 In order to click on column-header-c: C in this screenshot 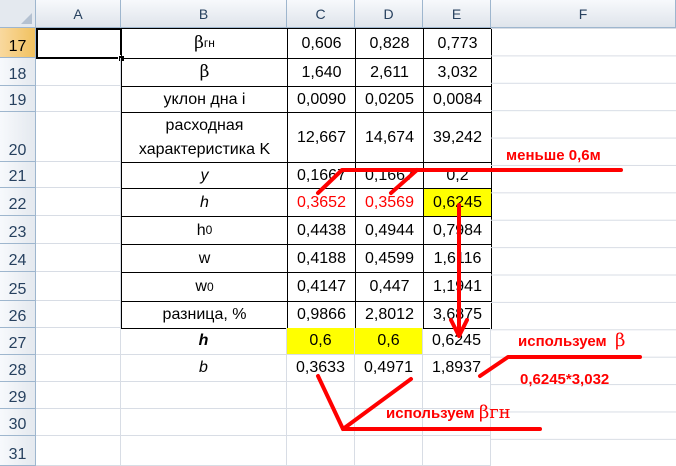, I will do `click(321, 14)`.